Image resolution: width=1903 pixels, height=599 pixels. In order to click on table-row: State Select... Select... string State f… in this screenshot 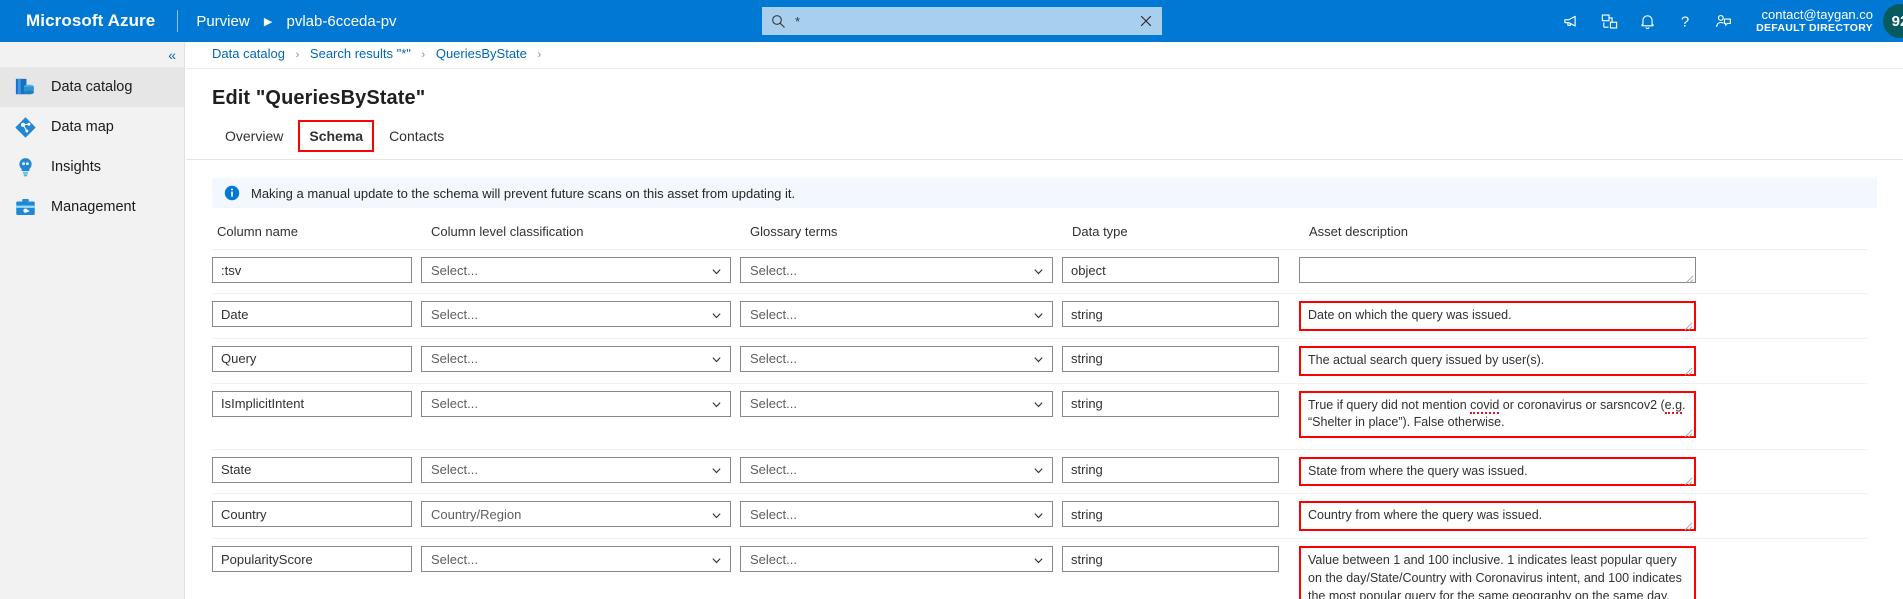, I will do `click(1039, 472)`.